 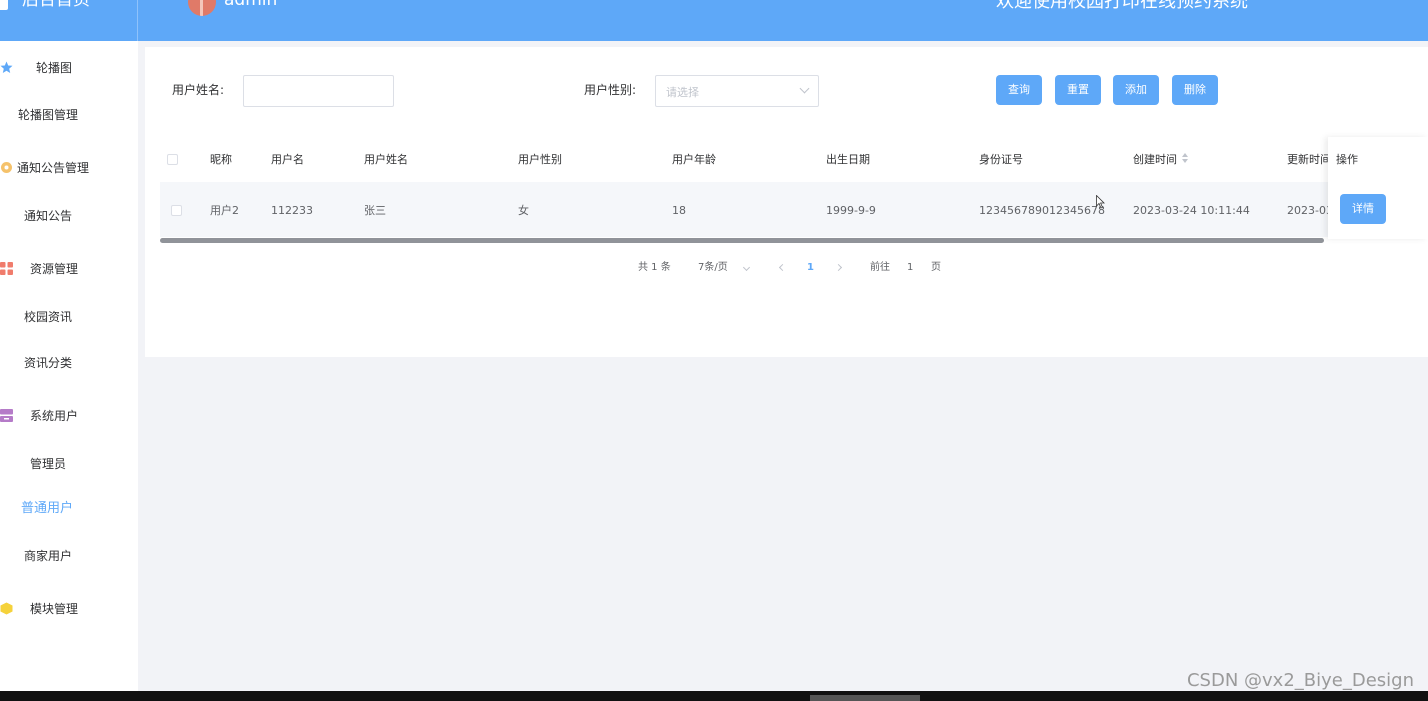 I want to click on pagination-total: 共 1 条, so click(x=654, y=267).